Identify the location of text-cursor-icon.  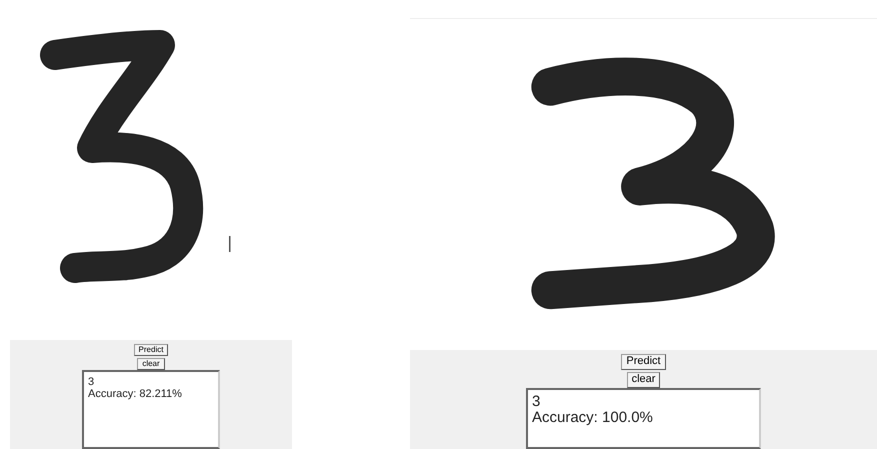
(229, 244).